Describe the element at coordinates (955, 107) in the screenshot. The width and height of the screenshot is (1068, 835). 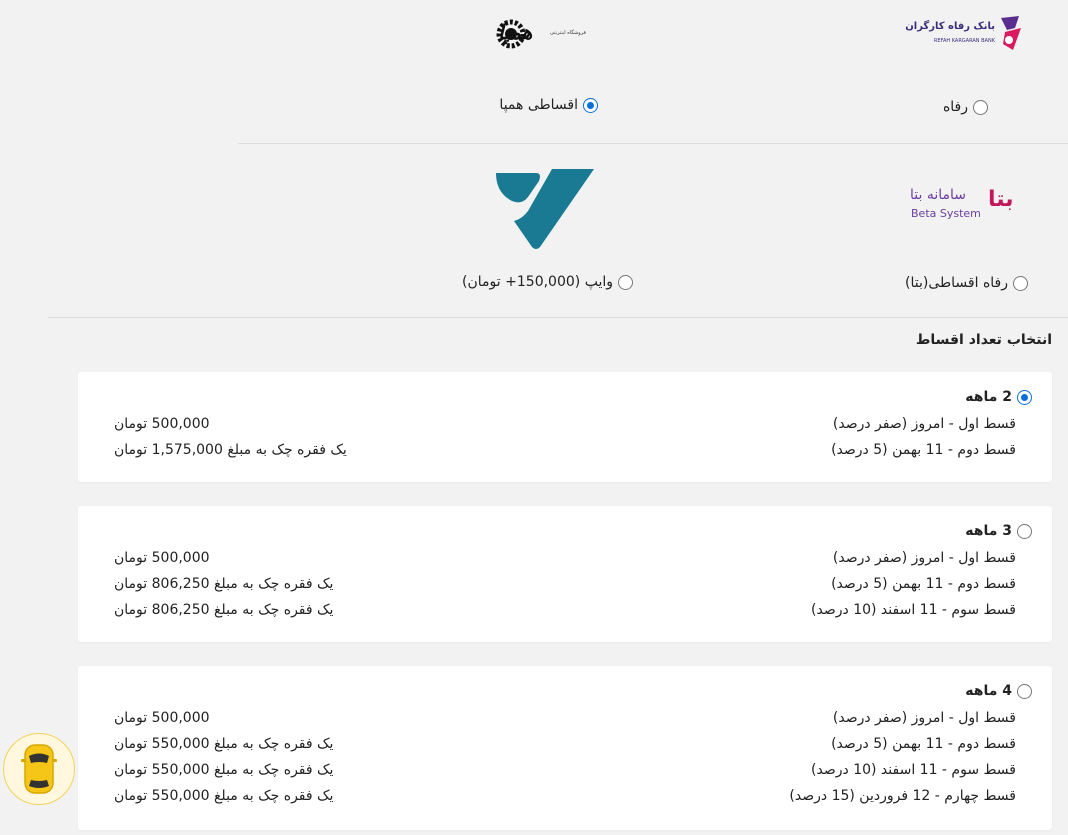
I see `option-refah-label: رفاه` at that location.